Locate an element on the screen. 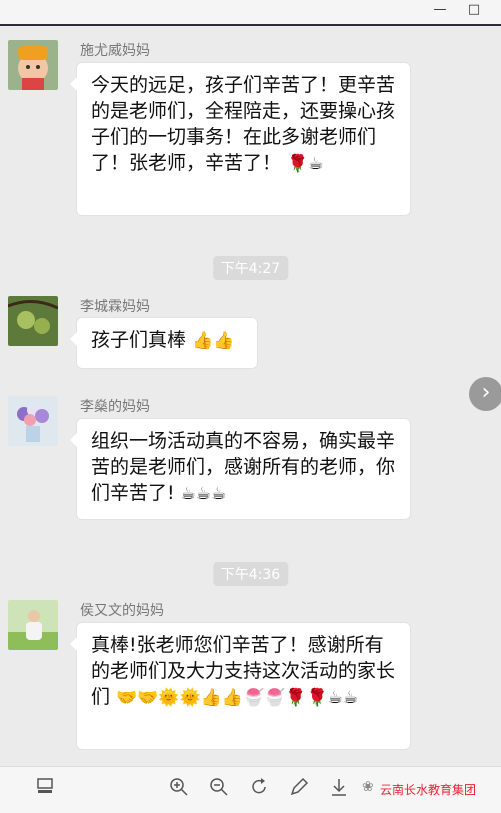 Image resolution: width=501 pixels, height=813 pixels. zoom-out-icon is located at coordinates (219, 788).